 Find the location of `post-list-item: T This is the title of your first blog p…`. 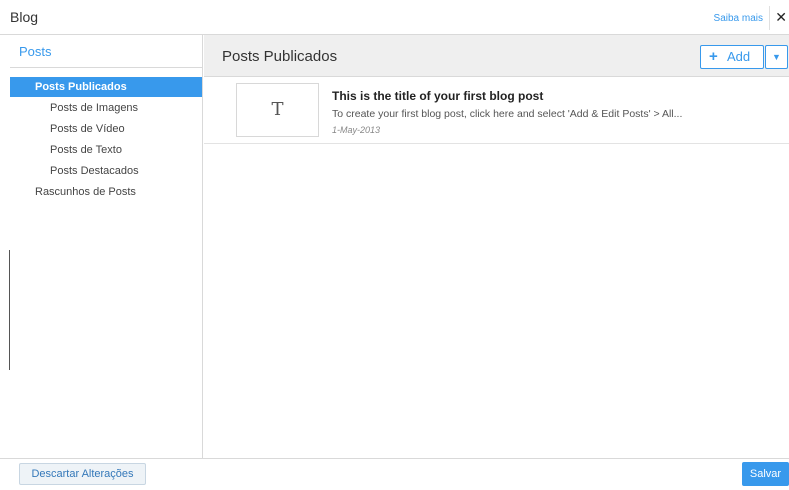

post-list-item: T This is the title of your first blog p… is located at coordinates (496, 111).